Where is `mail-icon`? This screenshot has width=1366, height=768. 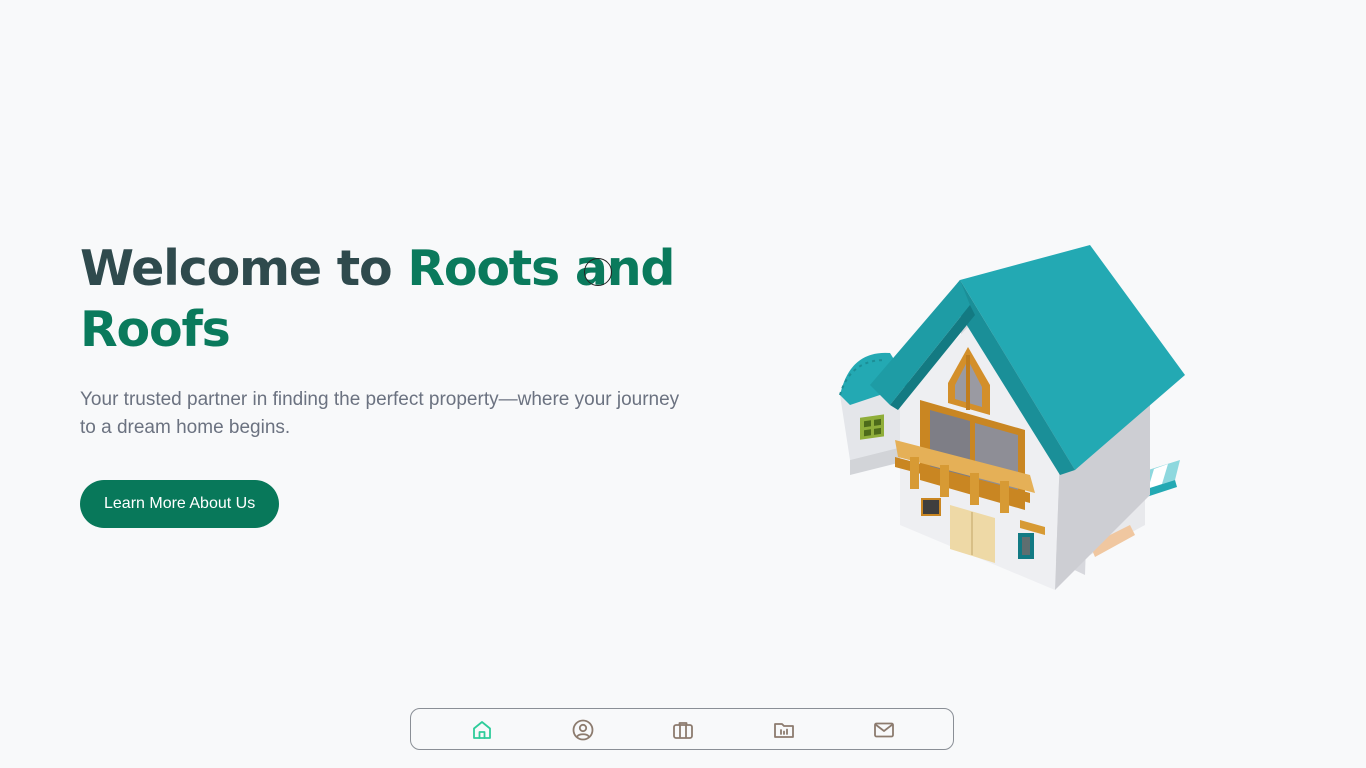
mail-icon is located at coordinates (884, 730).